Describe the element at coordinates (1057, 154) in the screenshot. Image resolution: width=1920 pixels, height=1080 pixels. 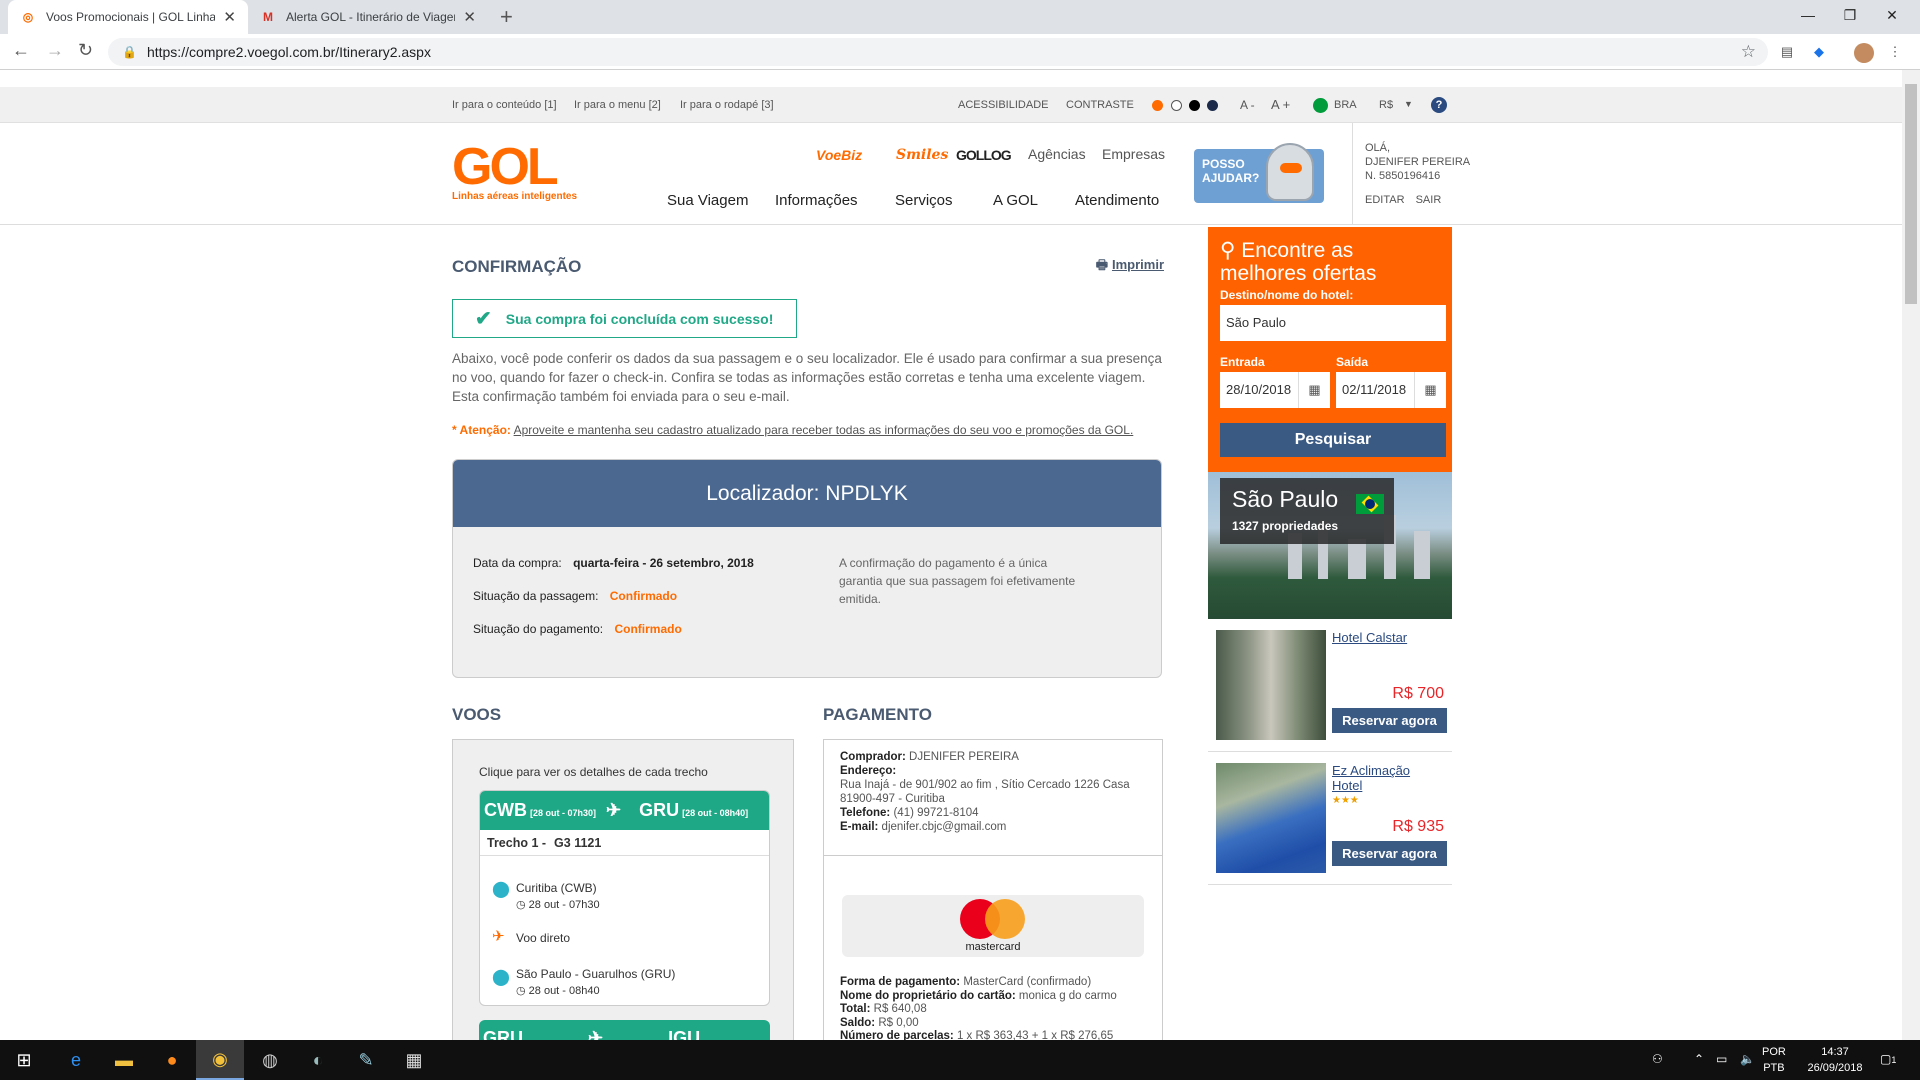
I see `agencias-link: Agências` at that location.